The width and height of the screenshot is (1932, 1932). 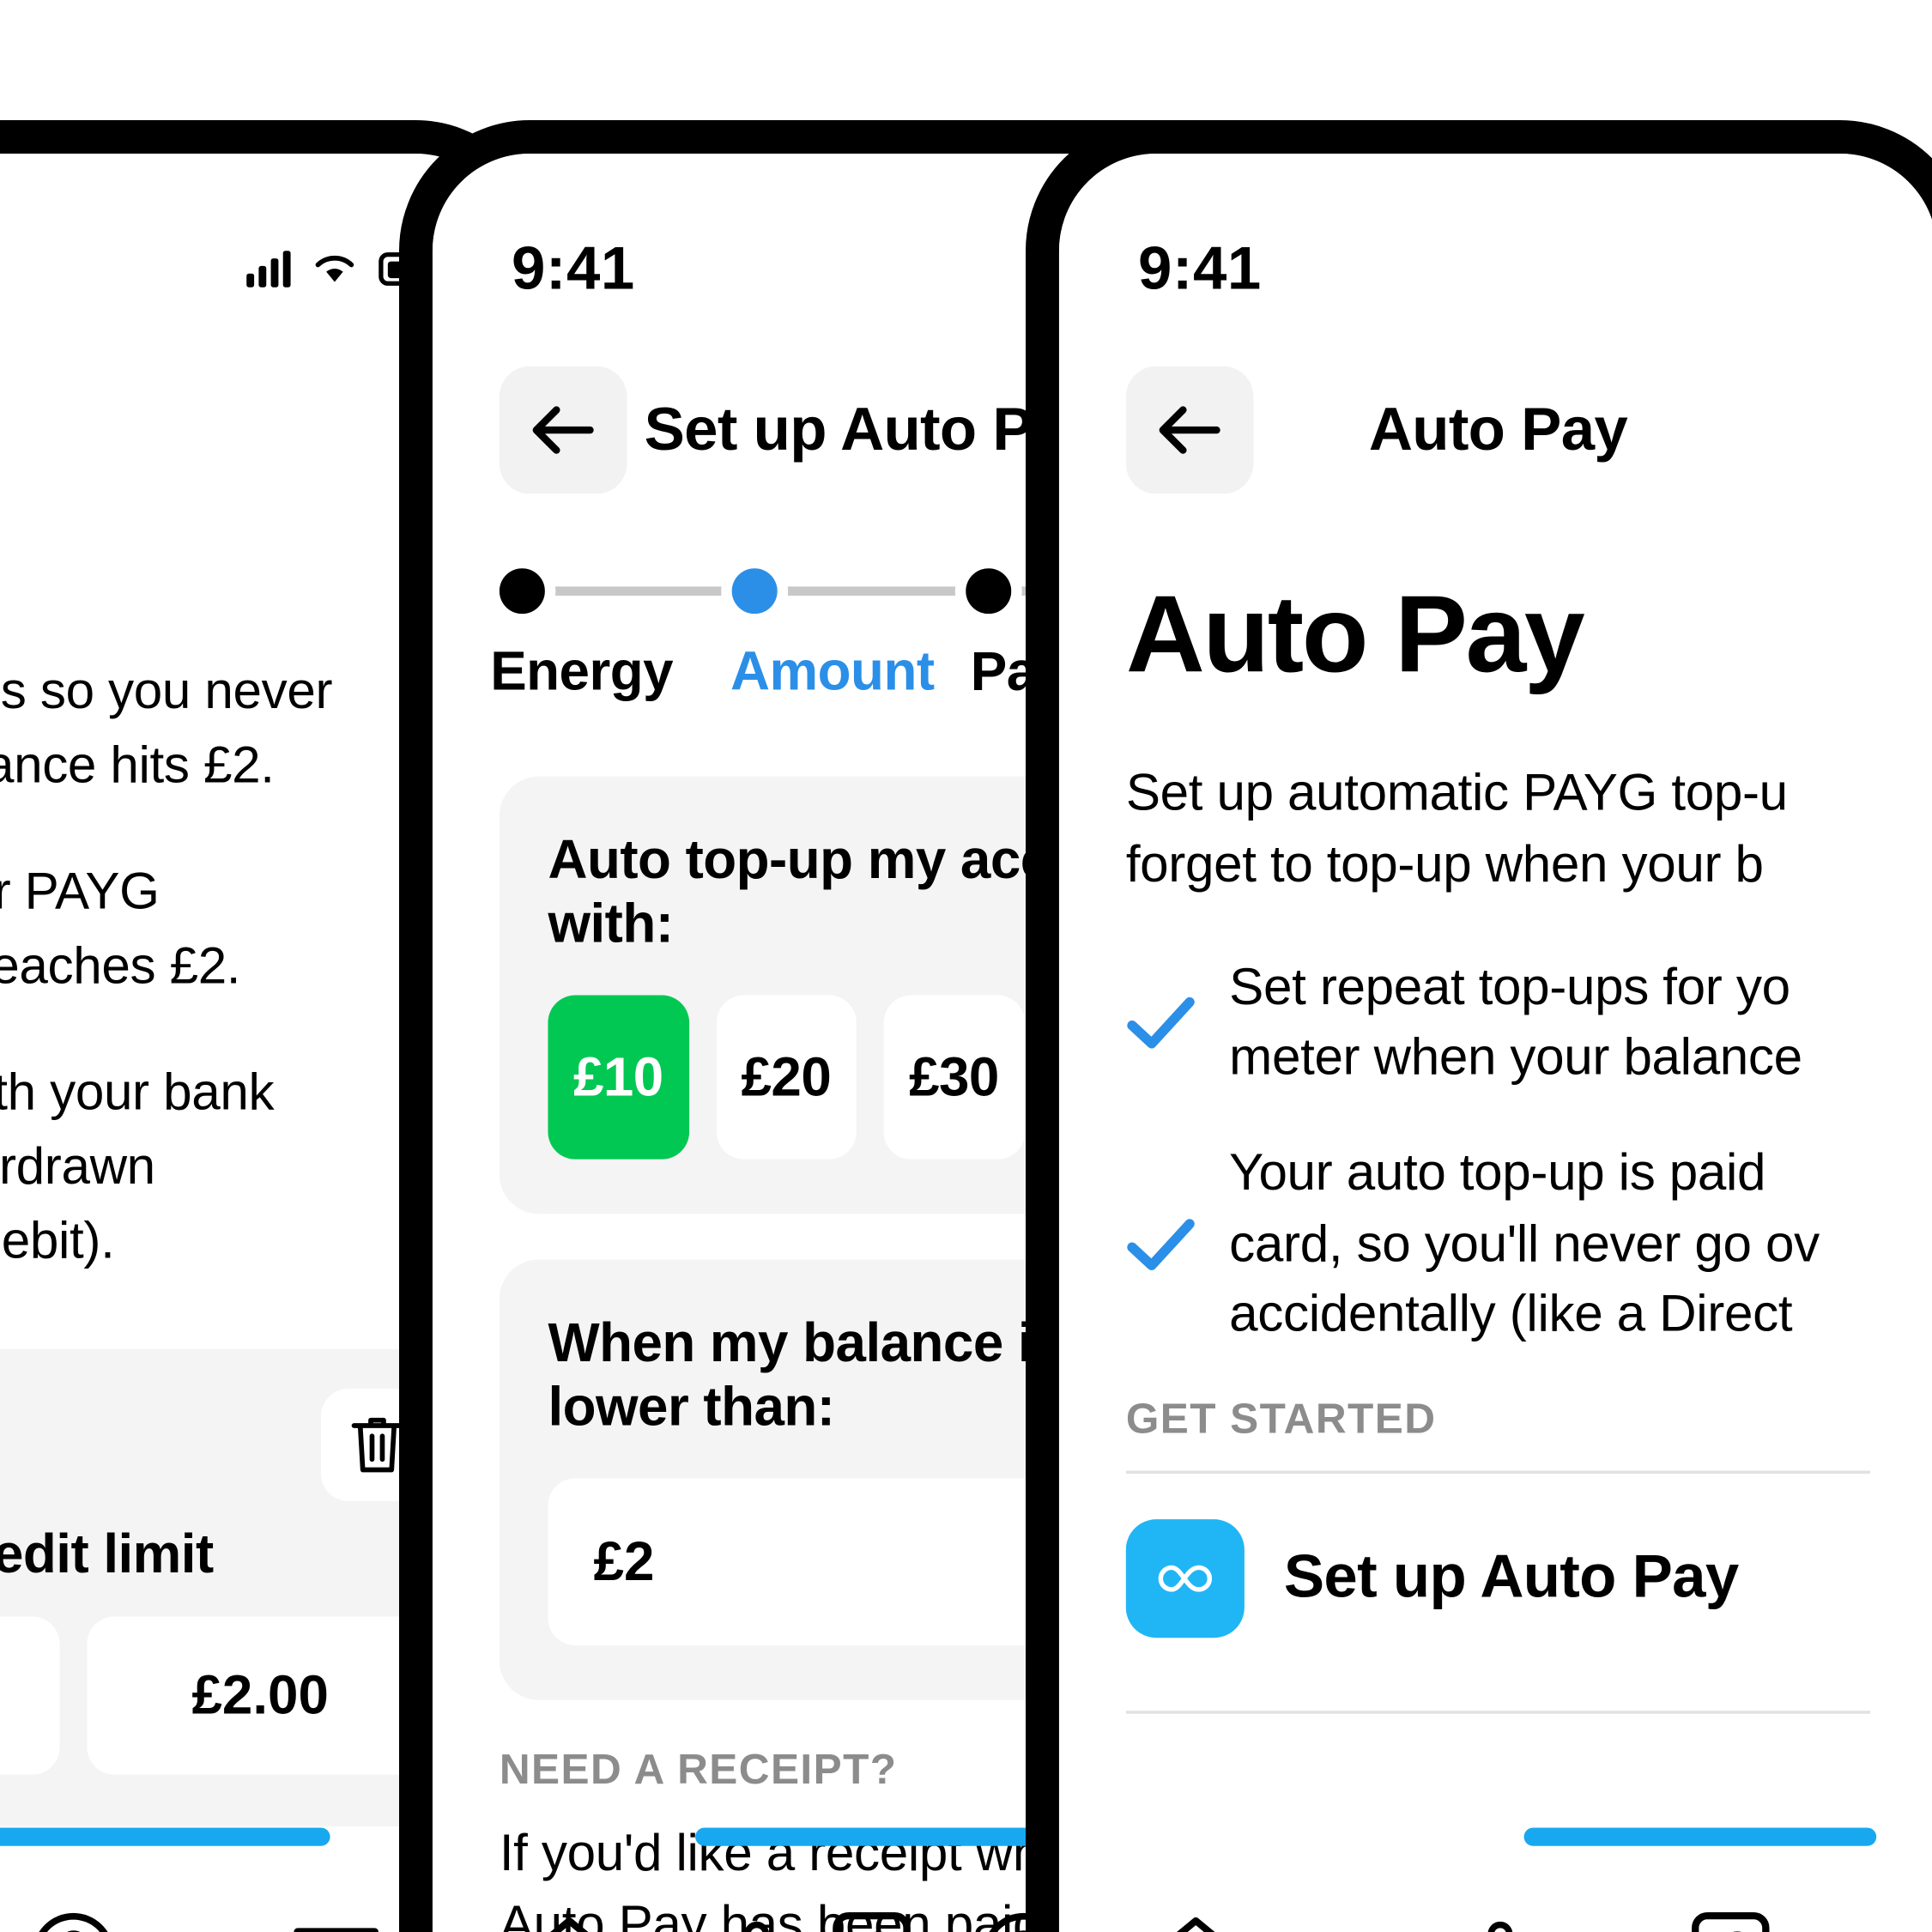 I want to click on credit-limit-fields: £2.00, so click(x=216, y=1695).